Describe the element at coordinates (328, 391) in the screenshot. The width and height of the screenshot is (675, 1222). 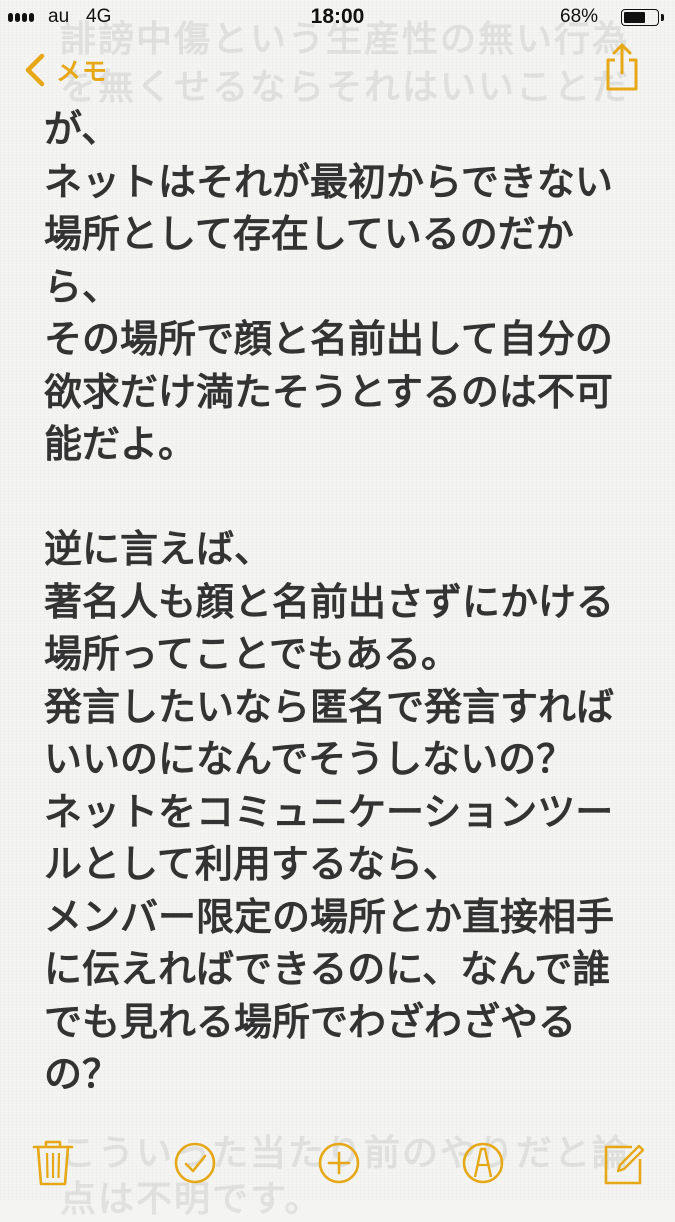
I see `note-line: 欲求だけ満たそうとするのは不可` at that location.